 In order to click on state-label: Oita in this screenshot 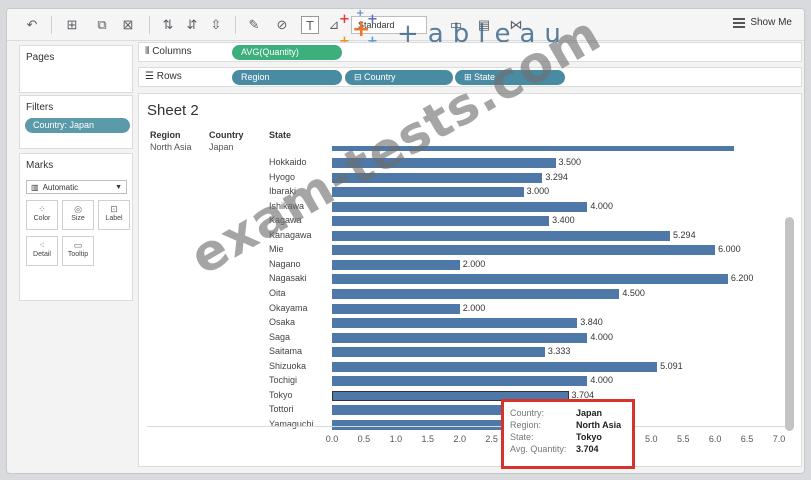, I will do `click(277, 292)`.